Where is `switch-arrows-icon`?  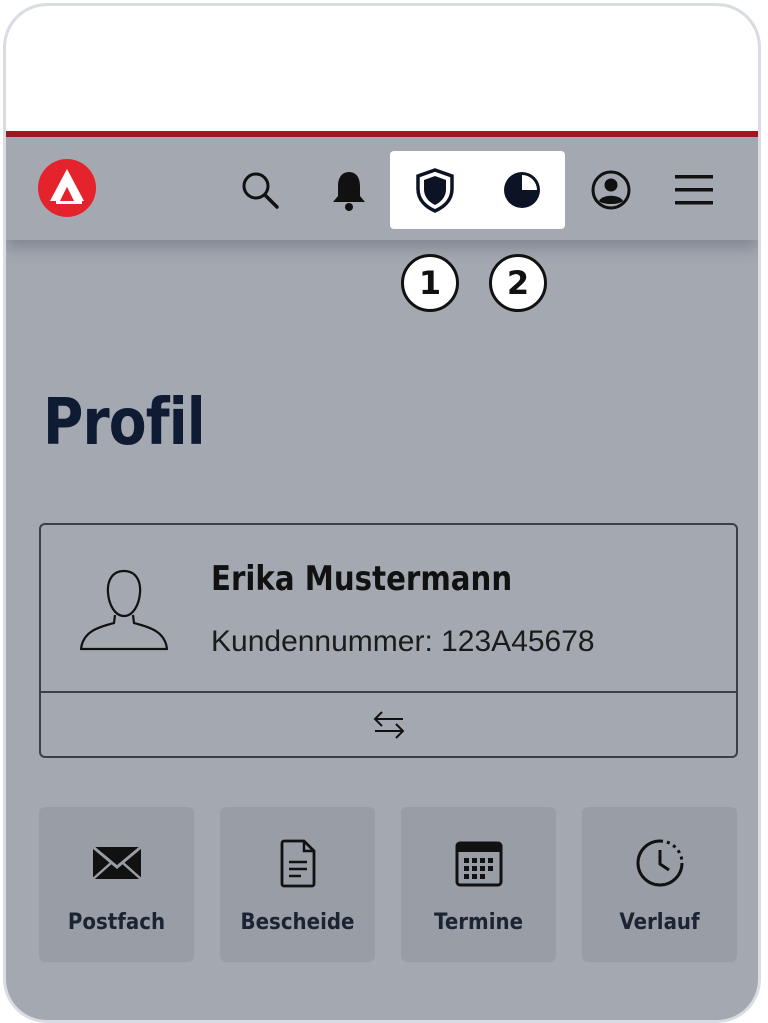
switch-arrows-icon is located at coordinates (388, 724).